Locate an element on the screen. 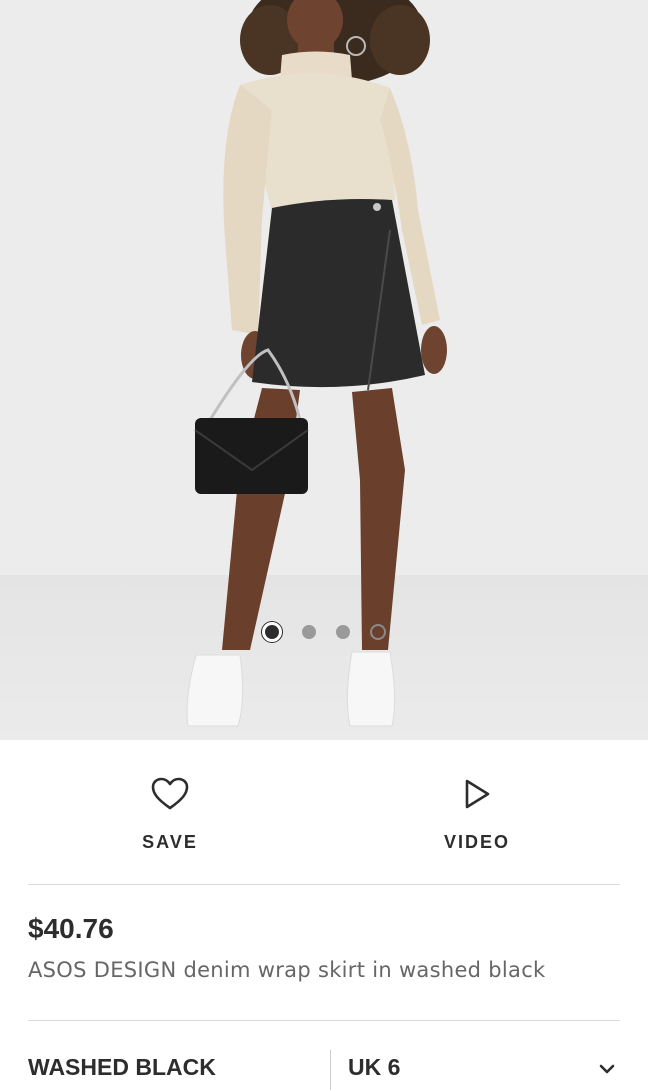 Image resolution: width=648 pixels, height=1090 pixels. variant-selectors: WASHED BLACK UK 6 is located at coordinates (324, 1065).